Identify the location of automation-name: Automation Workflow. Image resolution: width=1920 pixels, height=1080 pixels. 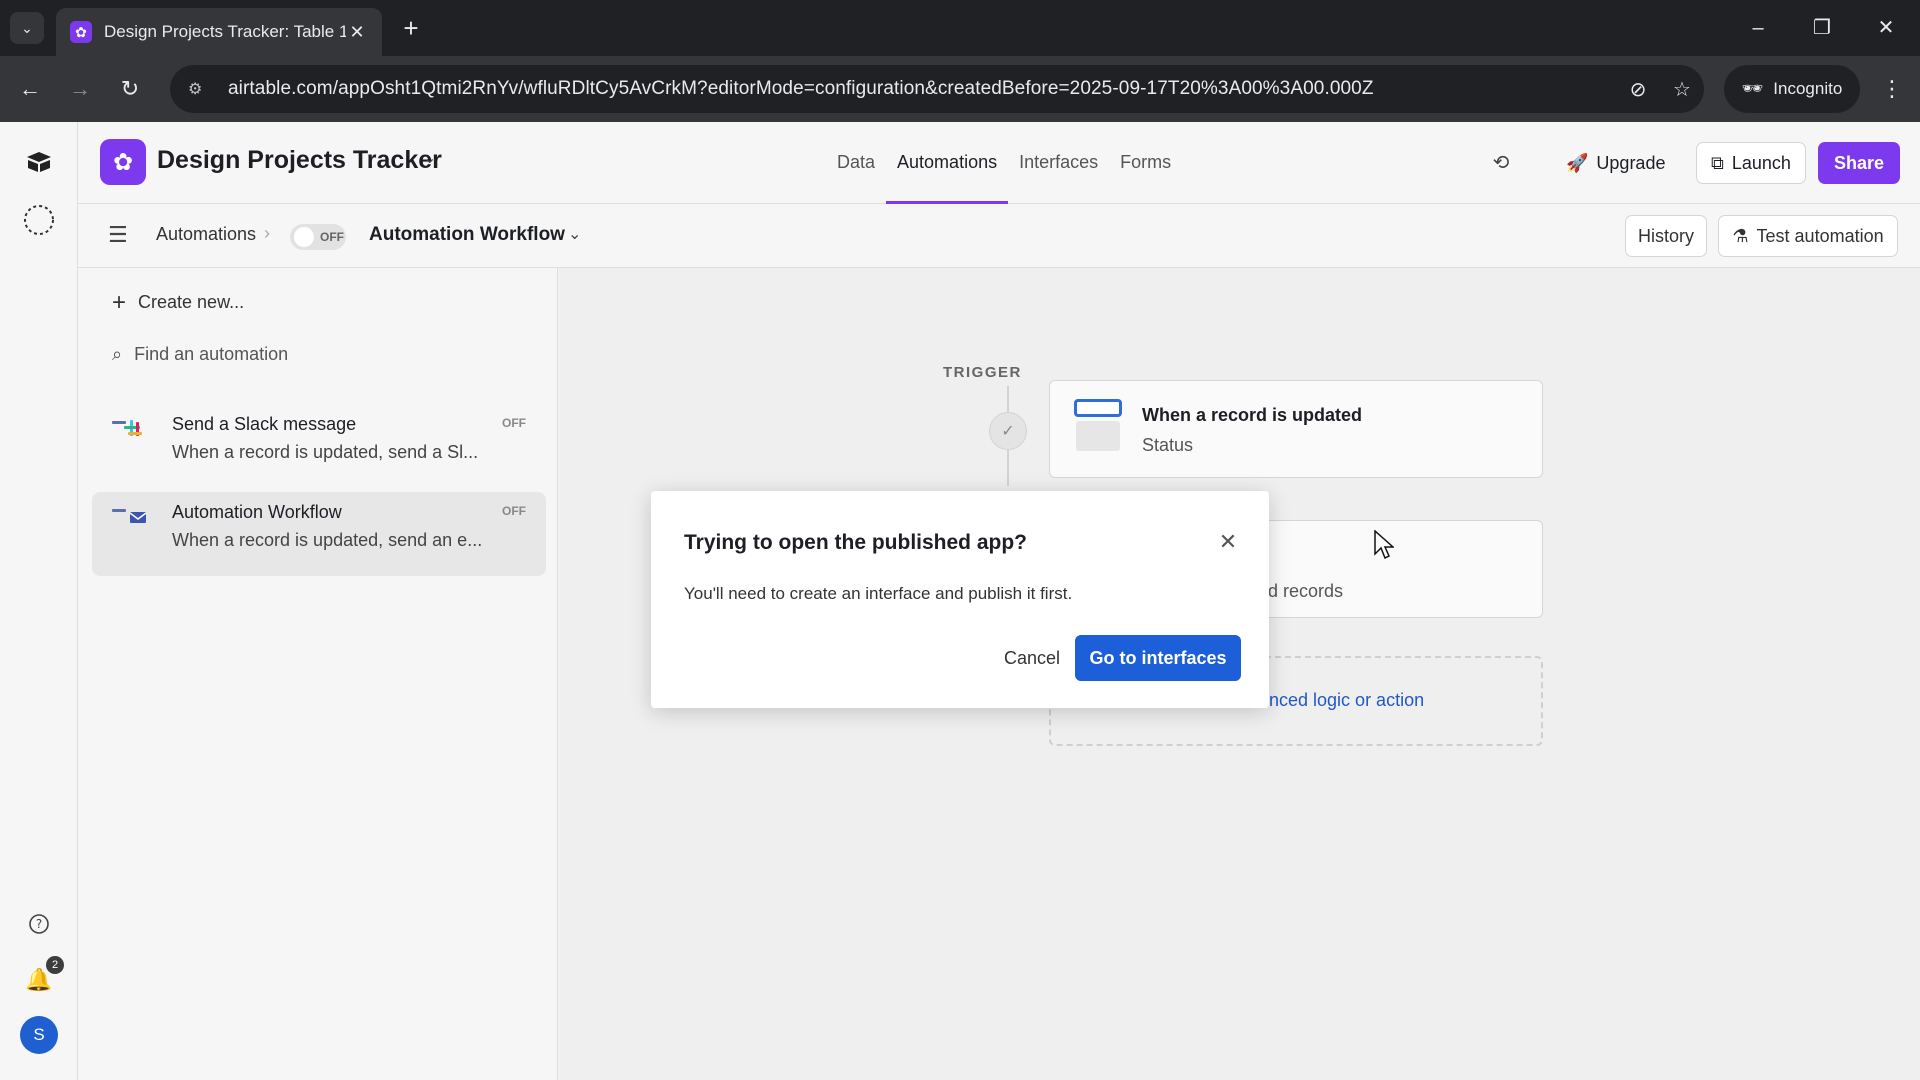
(257, 512).